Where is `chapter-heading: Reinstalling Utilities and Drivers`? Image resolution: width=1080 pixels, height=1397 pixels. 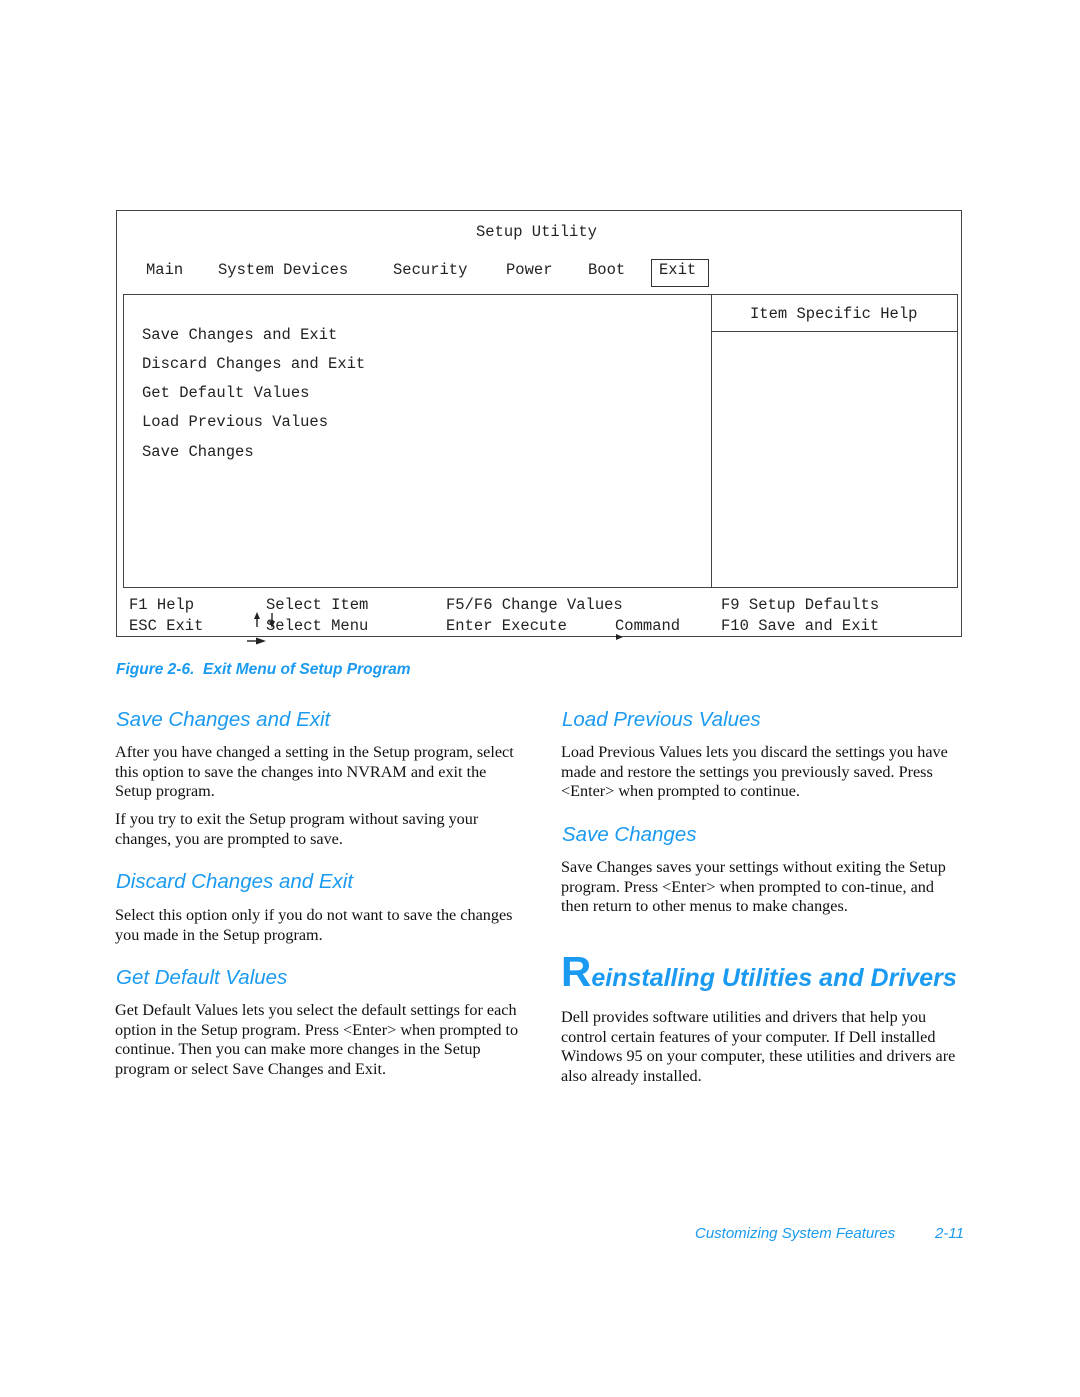 chapter-heading: Reinstalling Utilities and Drivers is located at coordinates (759, 972).